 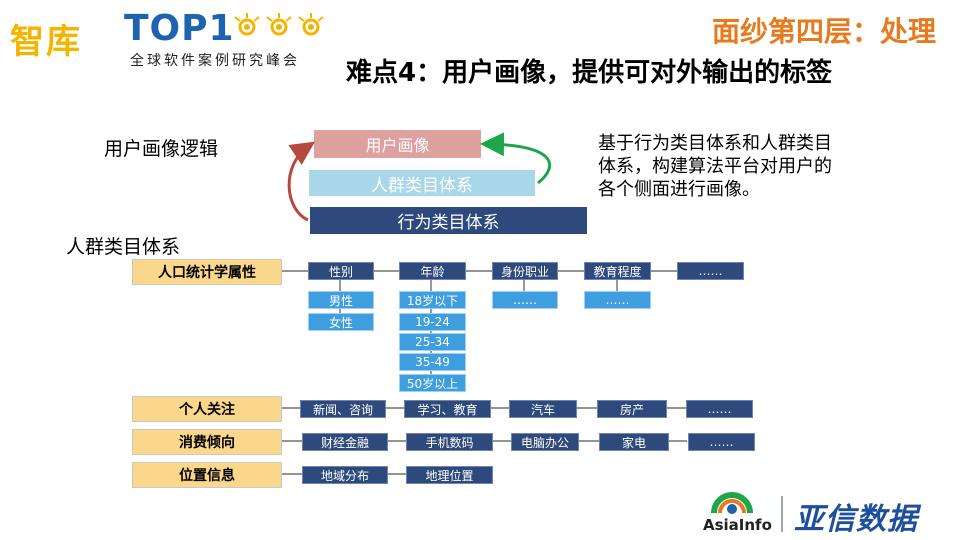 I want to click on attr-occupation: 身份职业, so click(x=525, y=271).